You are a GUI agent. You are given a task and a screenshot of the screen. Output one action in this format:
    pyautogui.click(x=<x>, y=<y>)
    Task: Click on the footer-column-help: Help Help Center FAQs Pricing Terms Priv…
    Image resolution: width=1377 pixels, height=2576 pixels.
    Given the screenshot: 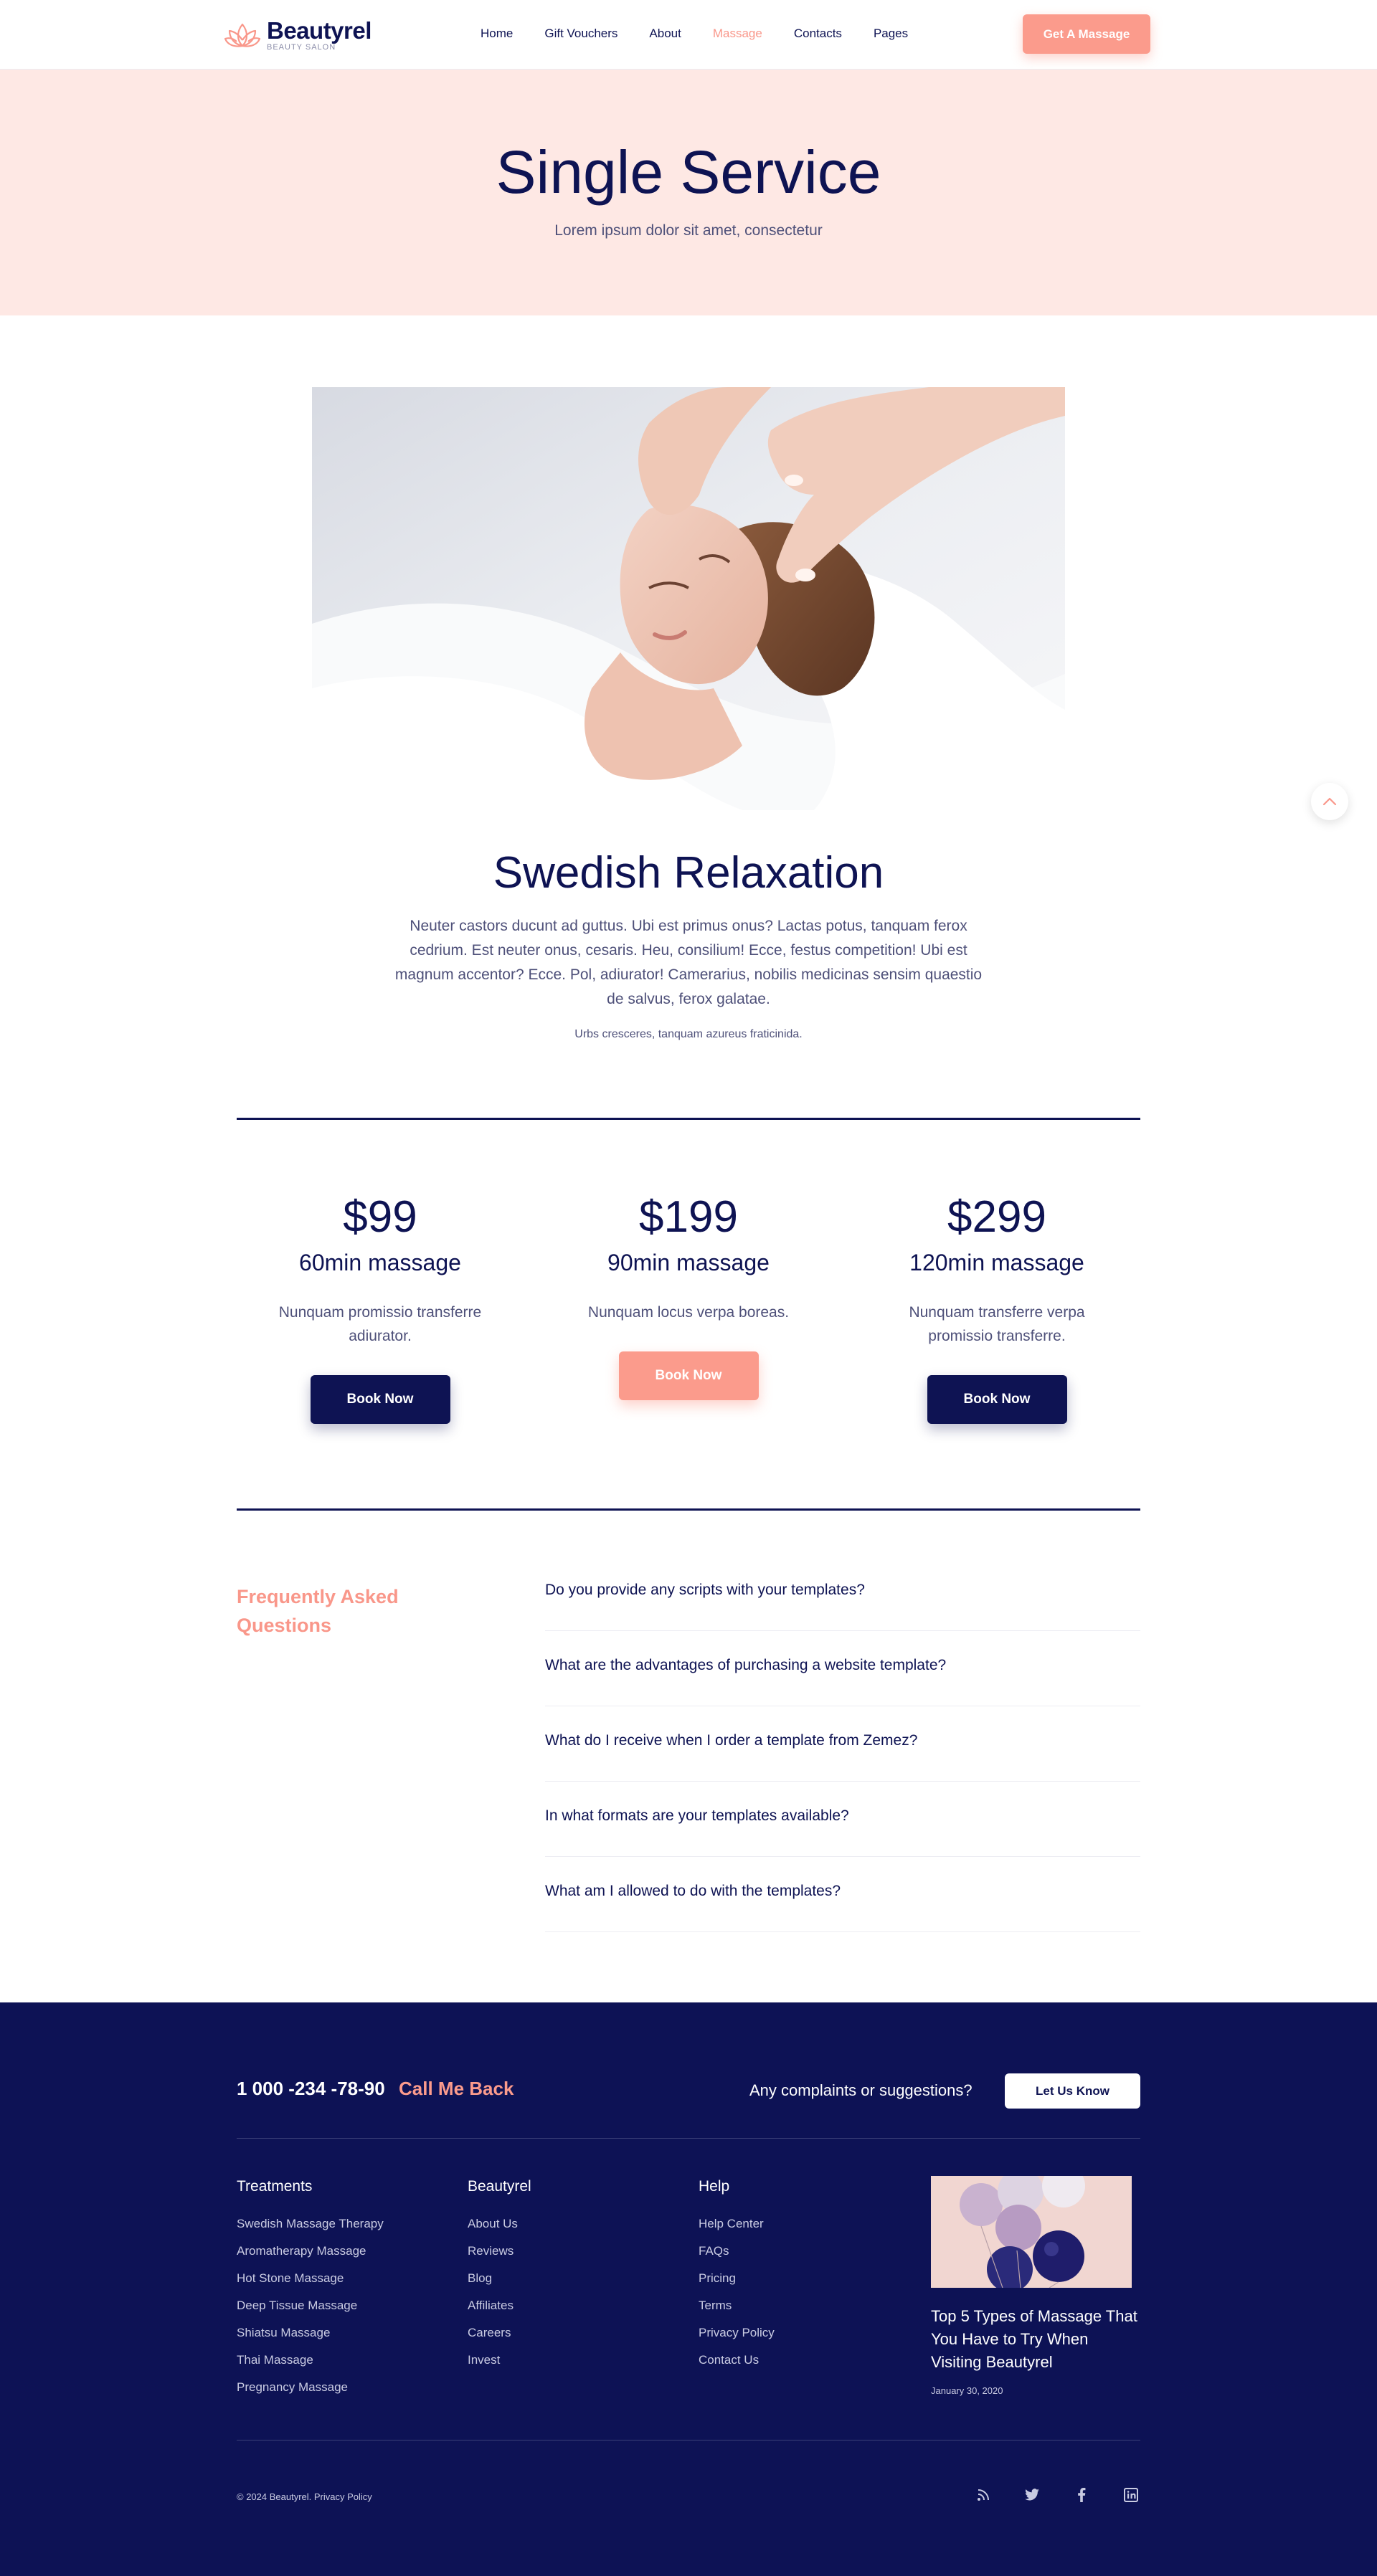 What is the action you would take?
    pyautogui.click(x=737, y=2279)
    